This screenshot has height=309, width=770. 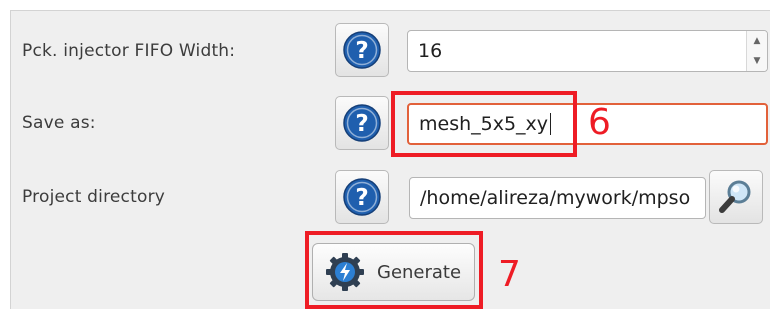 What do you see at coordinates (484, 124) in the screenshot?
I see `annotation-box-step6` at bounding box center [484, 124].